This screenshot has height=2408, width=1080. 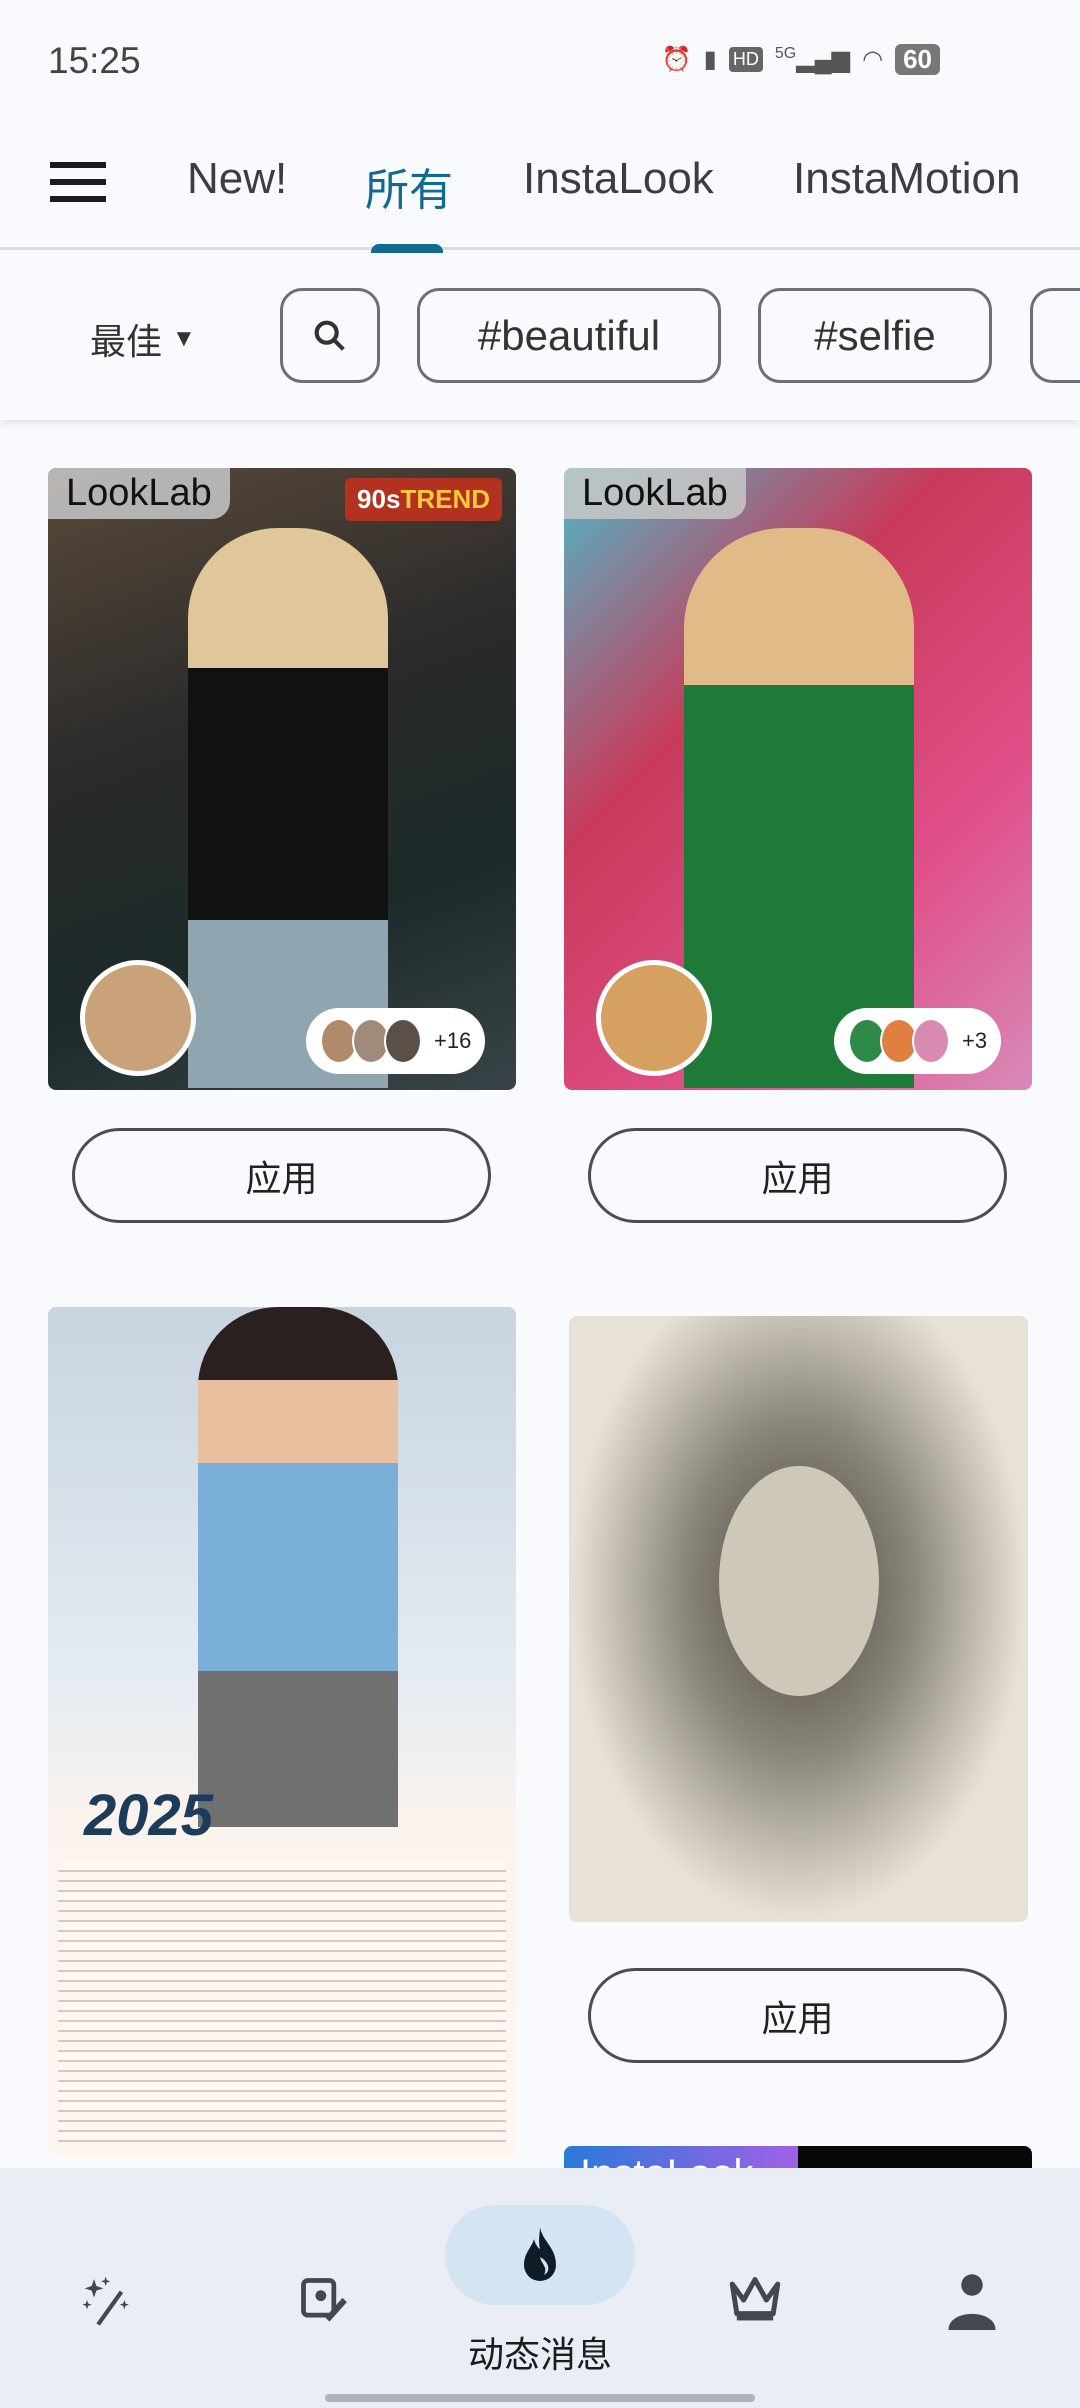 What do you see at coordinates (409, 186) in the screenshot?
I see `tab-all: 所有` at bounding box center [409, 186].